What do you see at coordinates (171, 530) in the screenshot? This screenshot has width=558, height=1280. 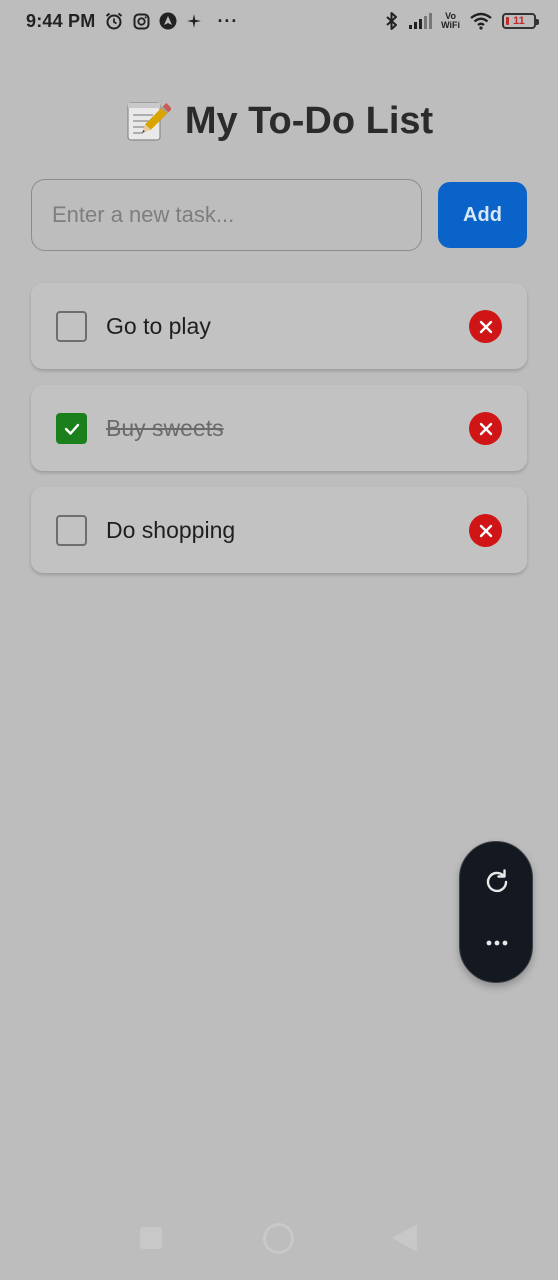 I see `task-text: Do shopping` at bounding box center [171, 530].